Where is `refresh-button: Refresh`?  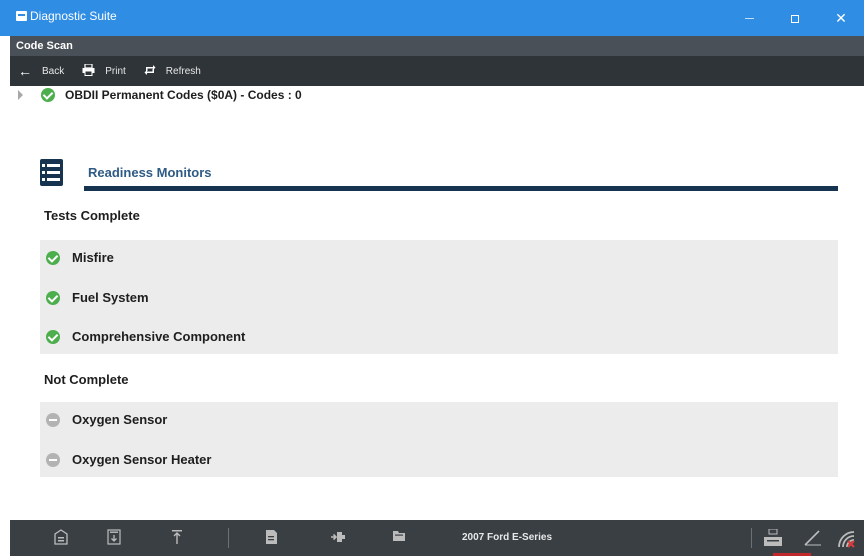 refresh-button: Refresh is located at coordinates (172, 71).